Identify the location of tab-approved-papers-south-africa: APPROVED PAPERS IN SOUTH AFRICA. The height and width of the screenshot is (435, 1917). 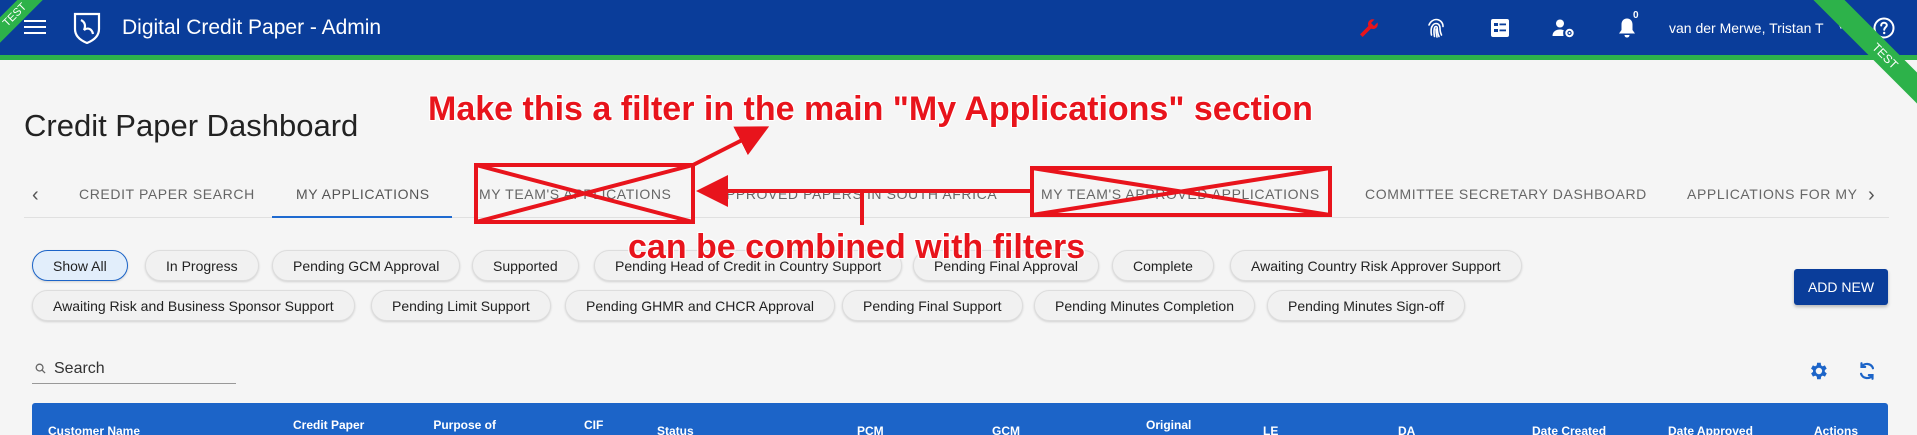
(856, 194).